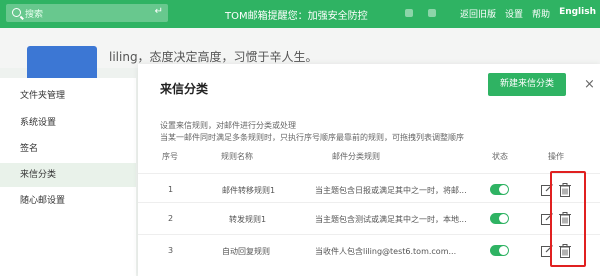 The width and height of the screenshot is (600, 276). Describe the element at coordinates (246, 251) in the screenshot. I see `row-name: 自动回复规则` at that location.